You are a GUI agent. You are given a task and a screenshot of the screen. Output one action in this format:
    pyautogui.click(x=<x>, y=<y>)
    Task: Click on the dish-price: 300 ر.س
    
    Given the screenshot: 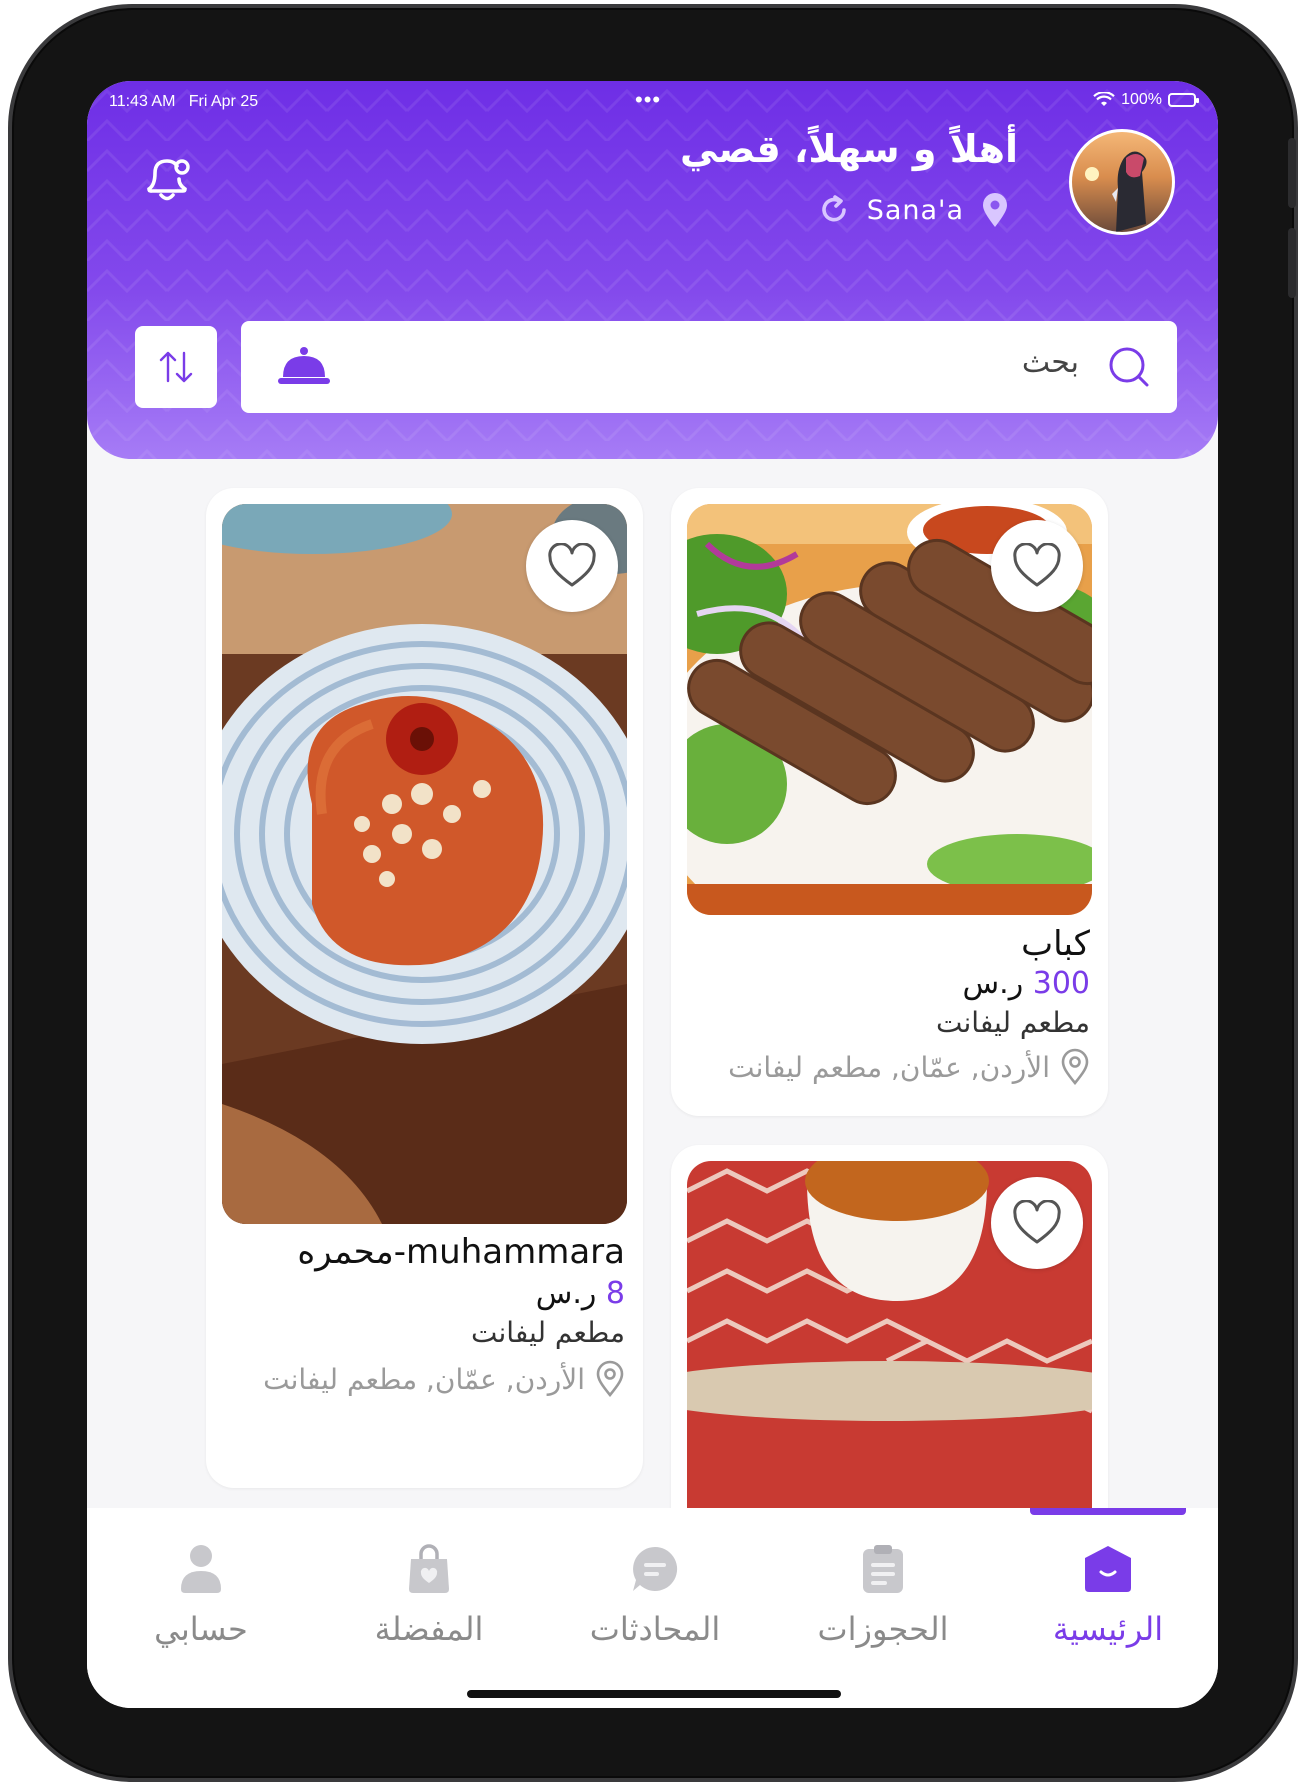 What is the action you would take?
    pyautogui.click(x=1026, y=983)
    